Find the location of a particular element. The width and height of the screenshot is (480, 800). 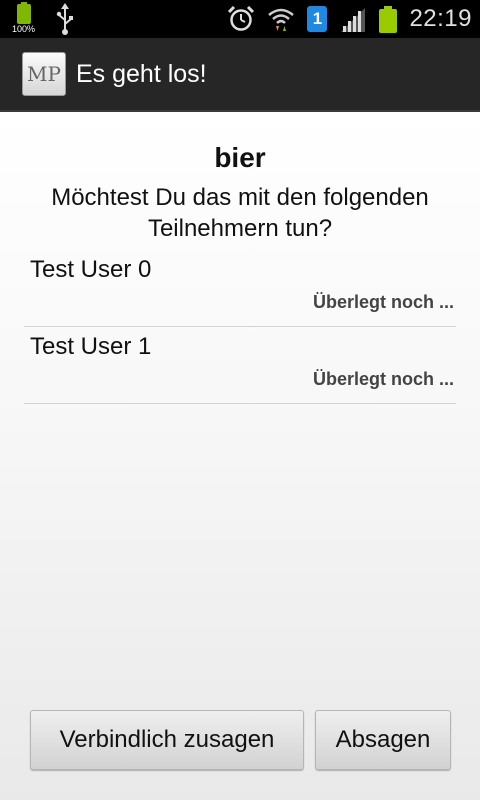

status-bar: 100% 1 22:19 is located at coordinates (240, 19).